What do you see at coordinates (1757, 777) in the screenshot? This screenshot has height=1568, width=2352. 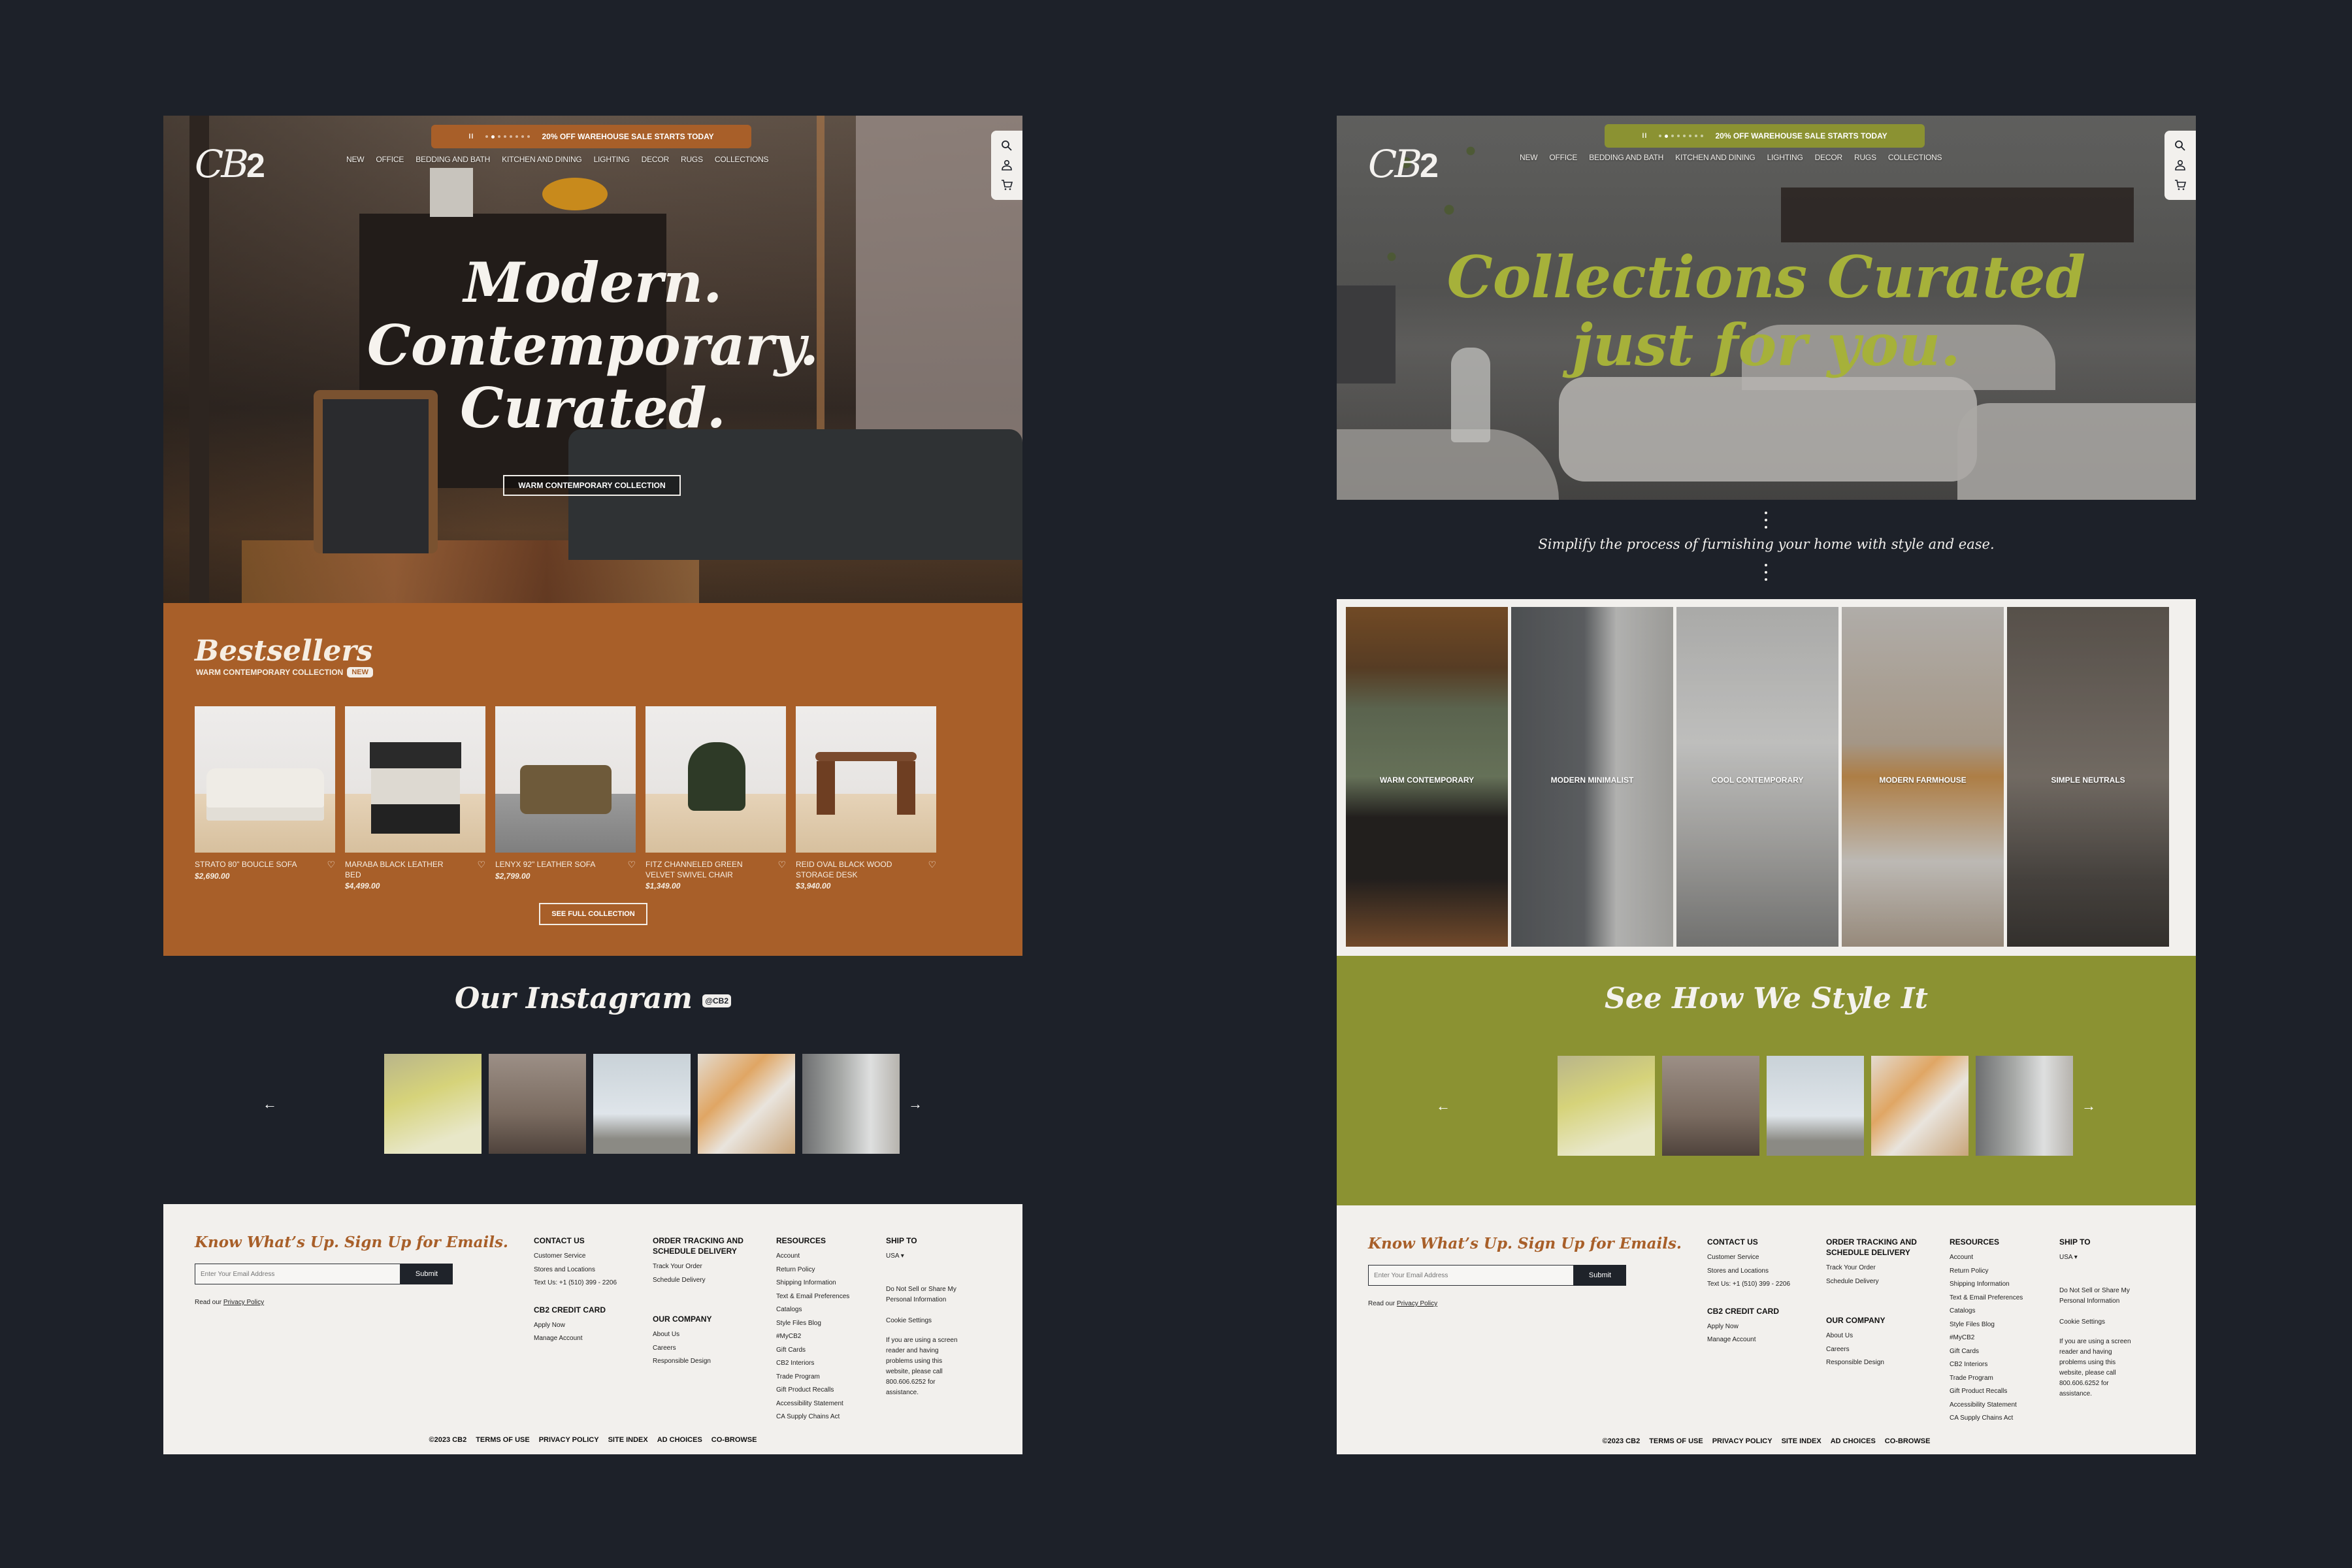 I see `collection-card: COOL CONTEMPORARY` at bounding box center [1757, 777].